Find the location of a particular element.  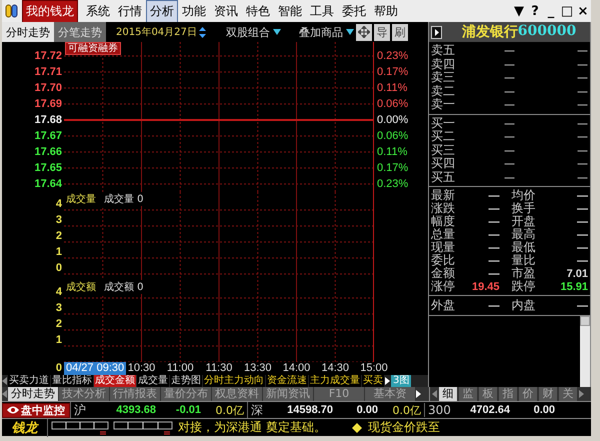

price-axis-label: 17.64 is located at coordinates (48, 184).